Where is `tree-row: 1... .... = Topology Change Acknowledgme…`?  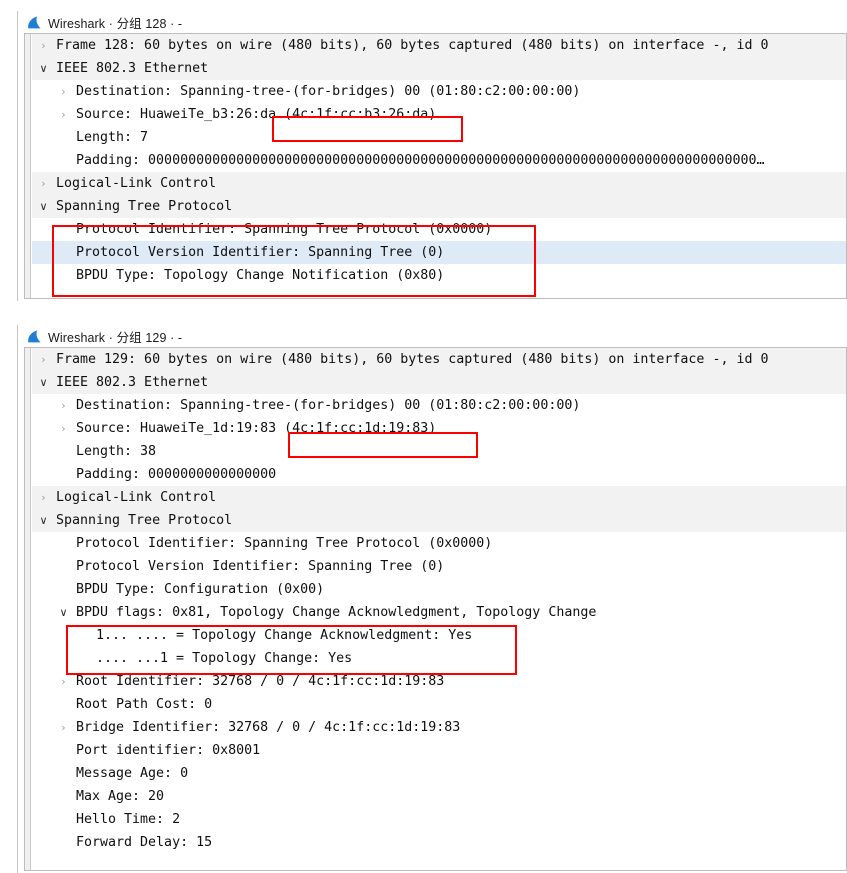
tree-row: 1... .... = Topology Change Acknowledgme… is located at coordinates (439, 635).